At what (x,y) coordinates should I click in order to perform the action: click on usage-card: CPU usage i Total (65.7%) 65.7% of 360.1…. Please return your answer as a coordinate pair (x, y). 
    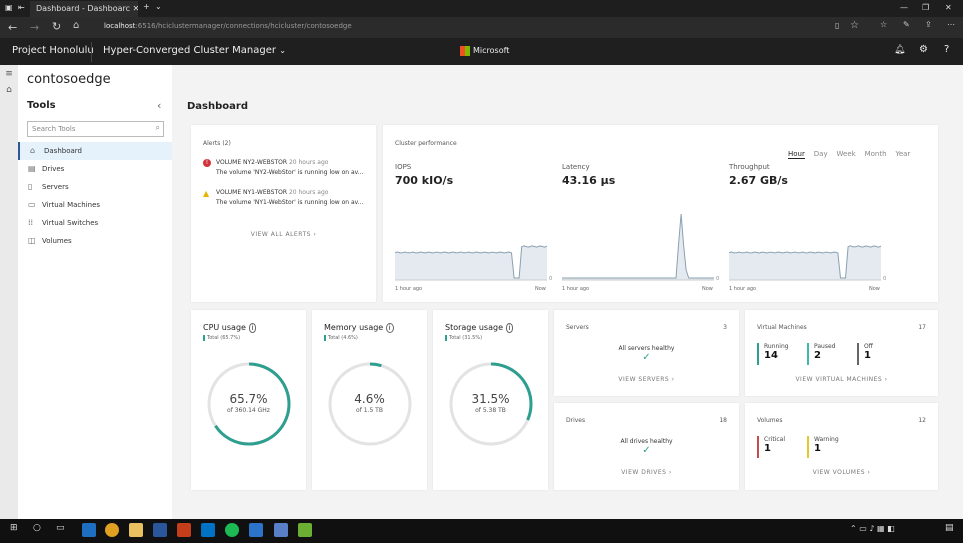
    Looking at the image, I should click on (248, 400).